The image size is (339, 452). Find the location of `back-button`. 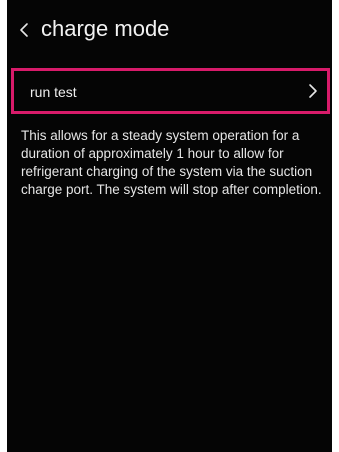

back-button is located at coordinates (24, 30).